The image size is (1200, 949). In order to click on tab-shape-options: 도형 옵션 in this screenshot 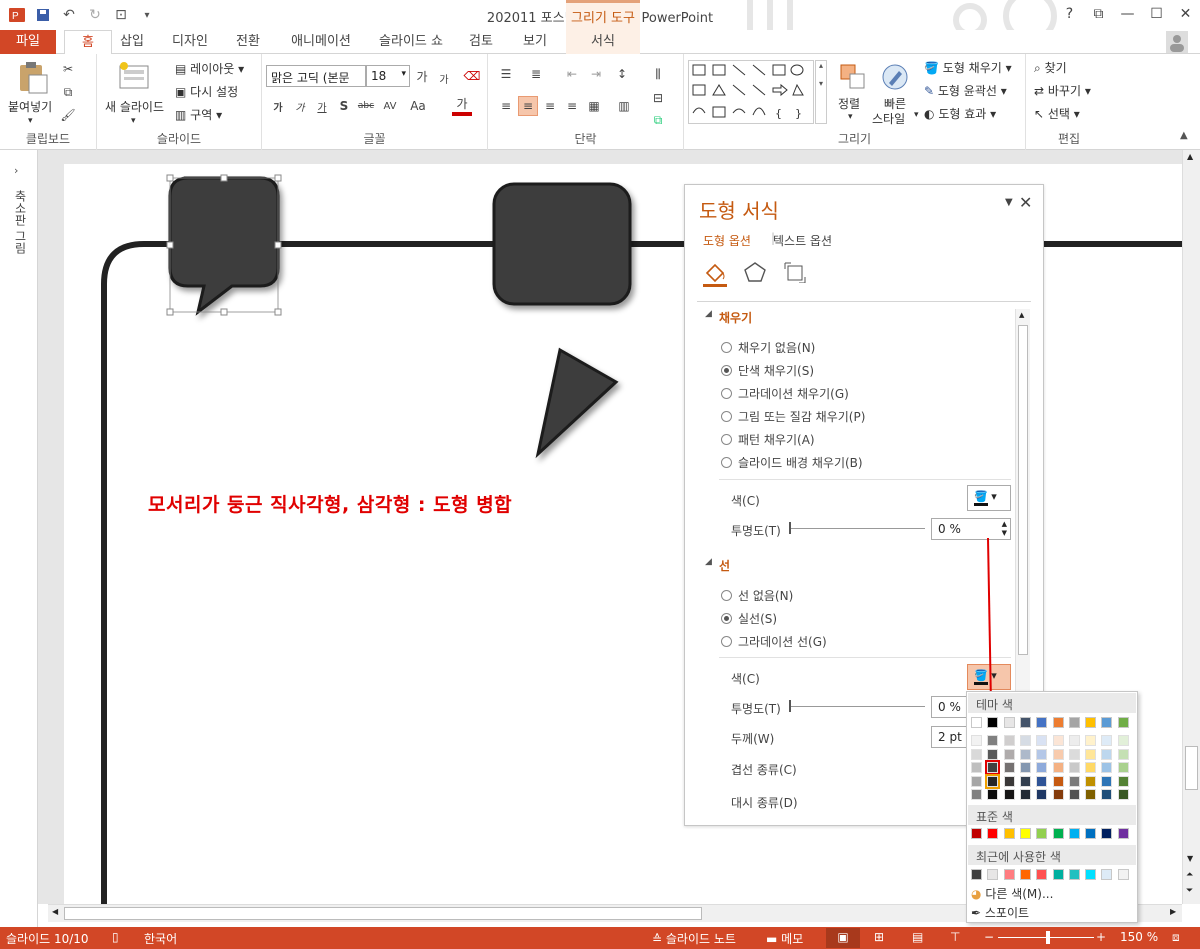, I will do `click(727, 240)`.